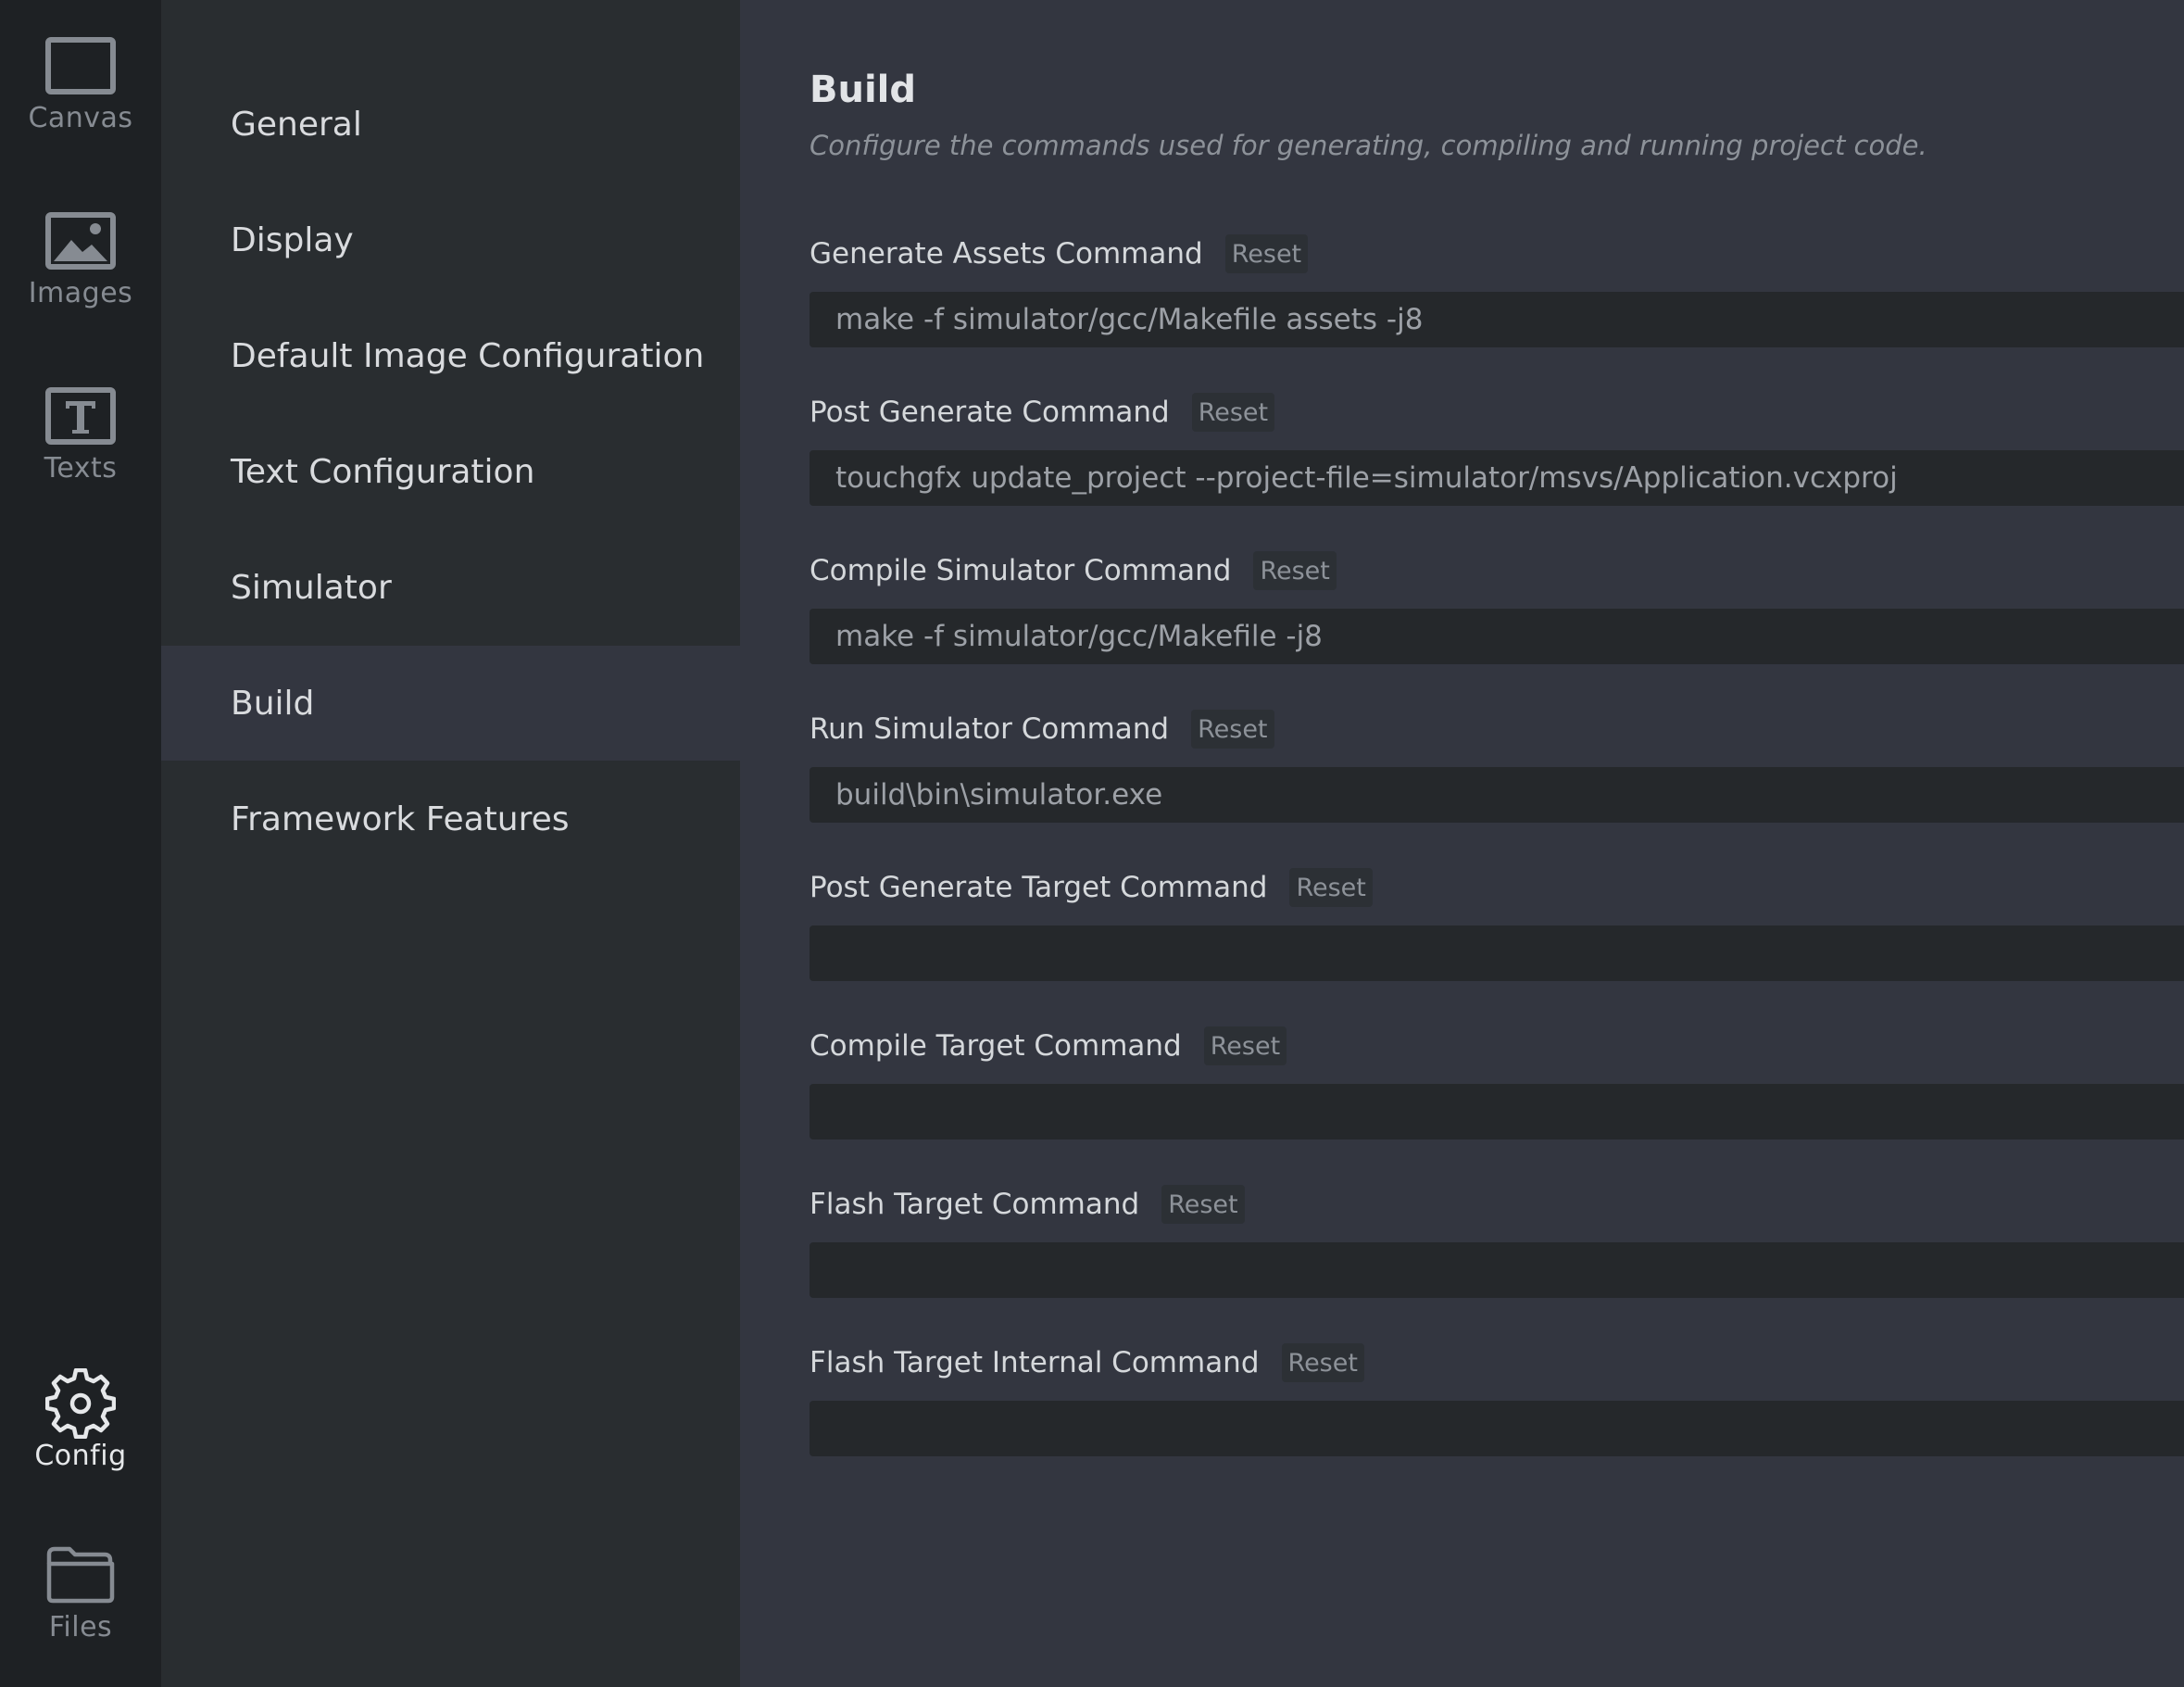 Image resolution: width=2184 pixels, height=1687 pixels. Describe the element at coordinates (1497, 1428) in the screenshot. I see `flash-target-internal-command-input` at that location.